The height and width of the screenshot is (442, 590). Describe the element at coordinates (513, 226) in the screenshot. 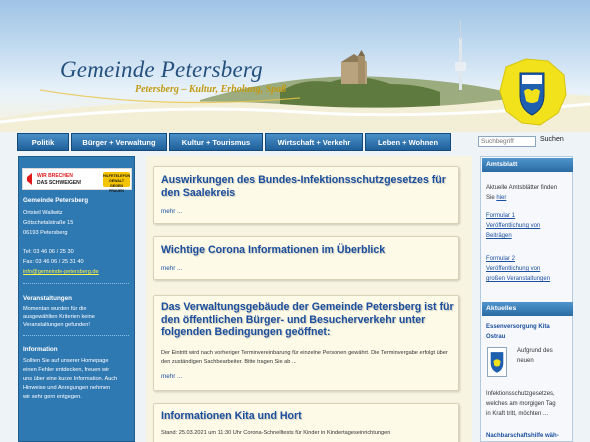

I see `formular-1-link: Veröffentlichung von` at that location.